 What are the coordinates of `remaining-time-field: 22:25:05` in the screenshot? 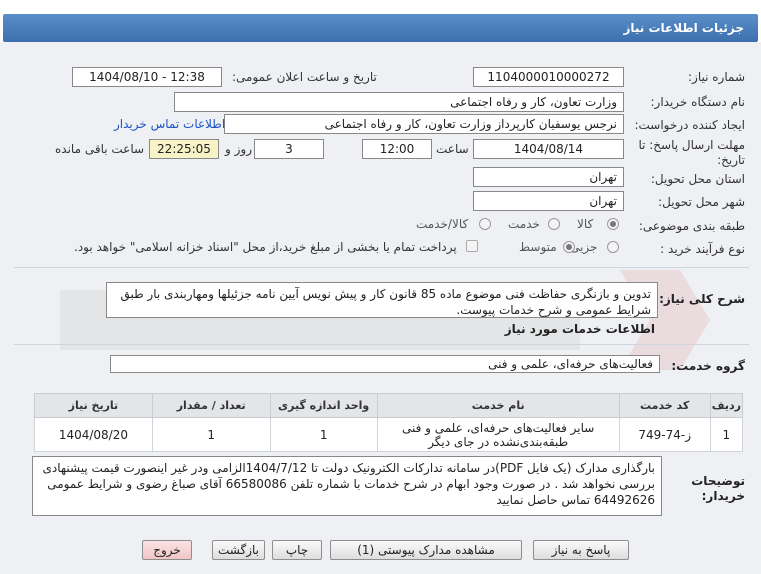 It's located at (184, 149).